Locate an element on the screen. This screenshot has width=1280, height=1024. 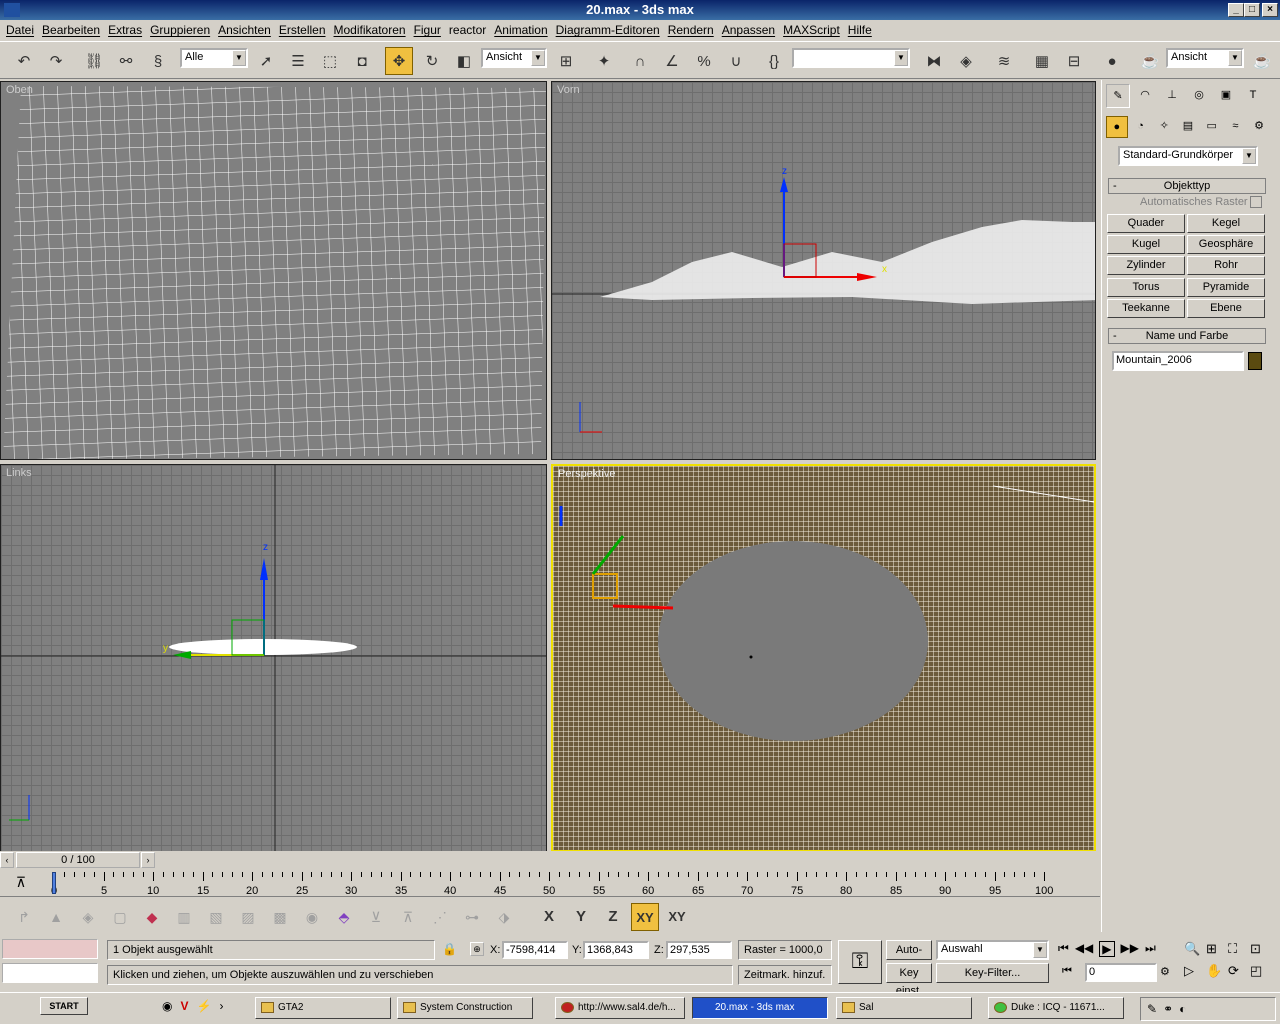
redo-icon: ↷ is located at coordinates (56, 61).